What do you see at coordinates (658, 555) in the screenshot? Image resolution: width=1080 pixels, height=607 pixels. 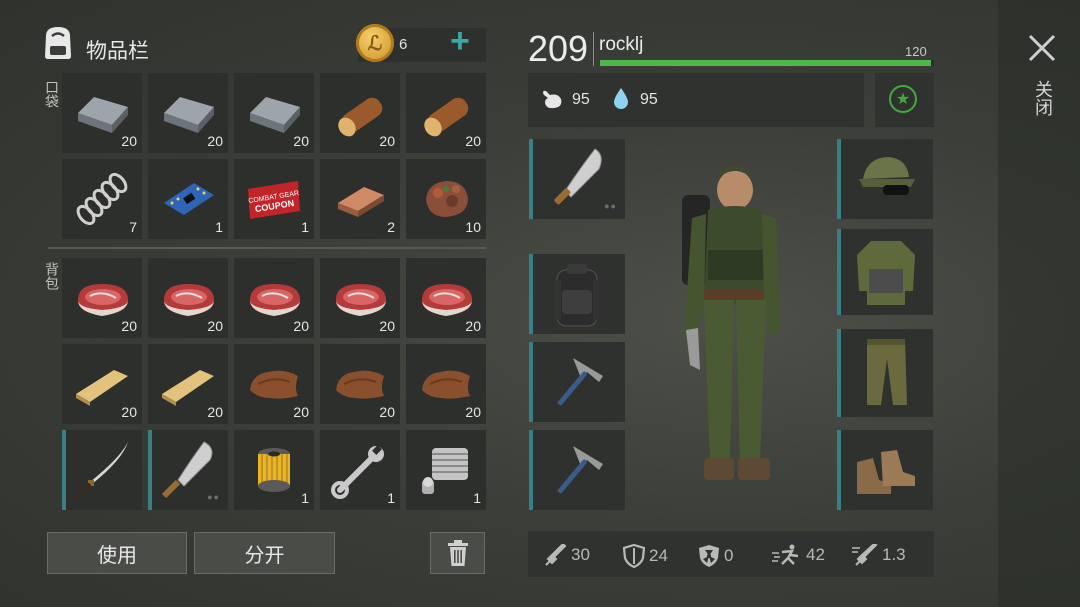 I see `armor-value: 24` at bounding box center [658, 555].